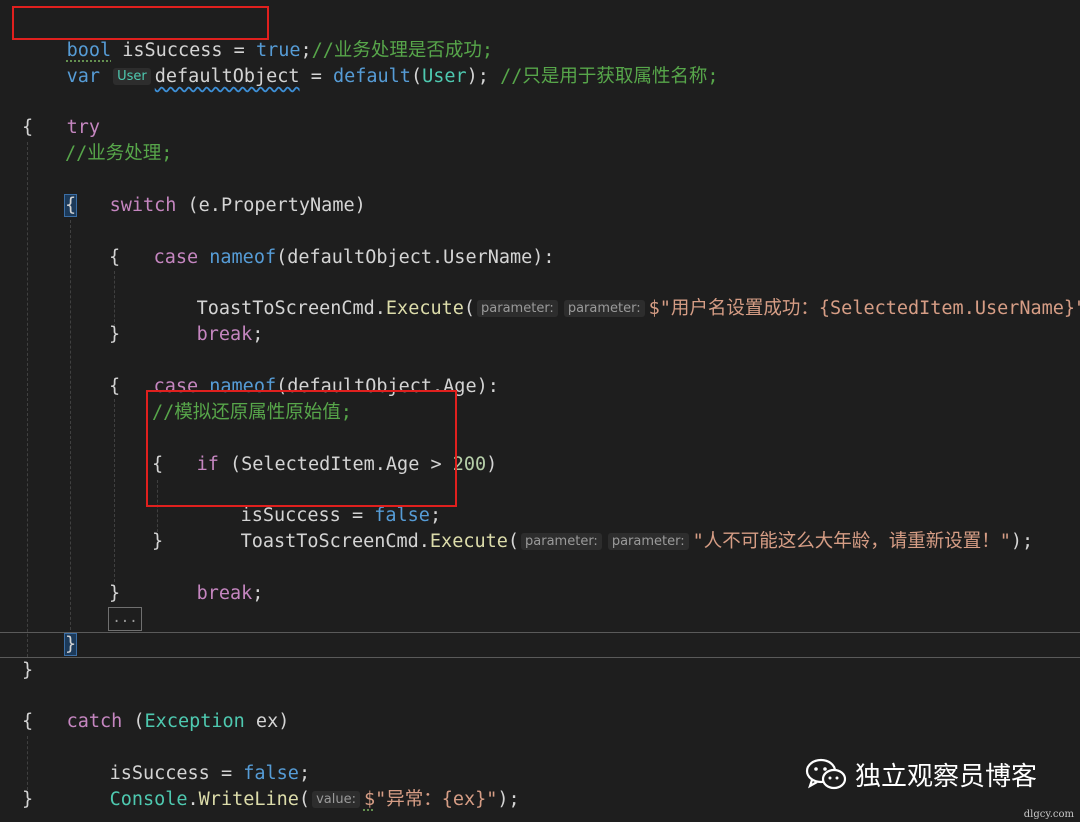  I want to click on code-line-7: {, so click(70, 206).